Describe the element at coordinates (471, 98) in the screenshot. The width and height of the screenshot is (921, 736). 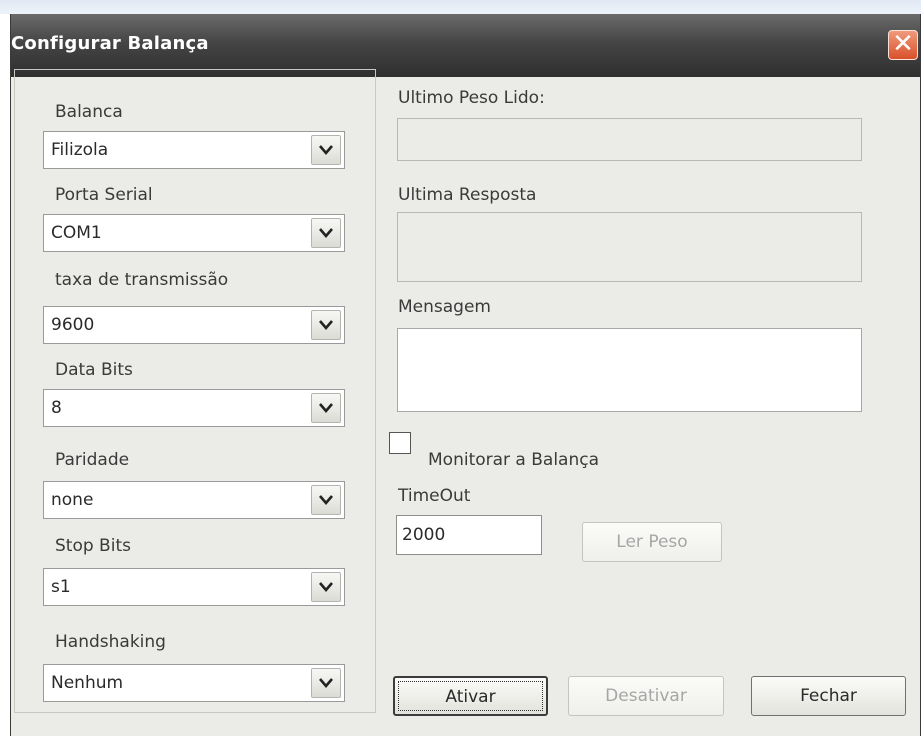
I see `ultimo-peso-label: Ultimo Peso Lido:` at that location.